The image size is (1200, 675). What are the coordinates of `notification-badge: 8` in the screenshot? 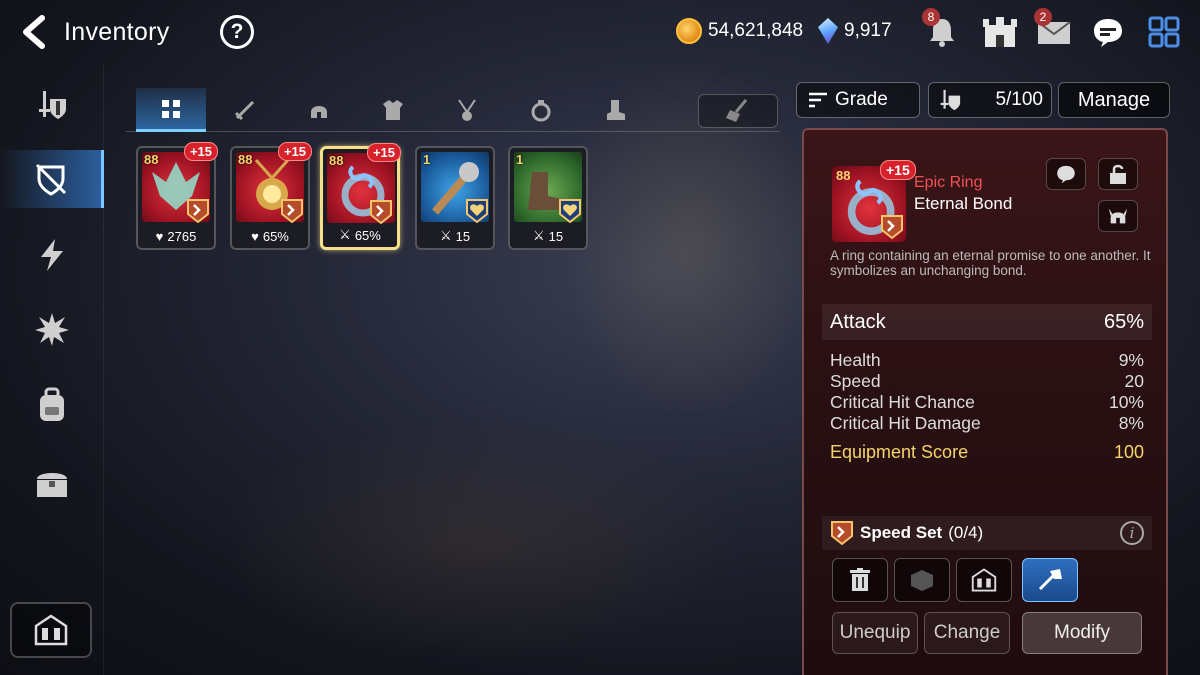 It's located at (931, 17).